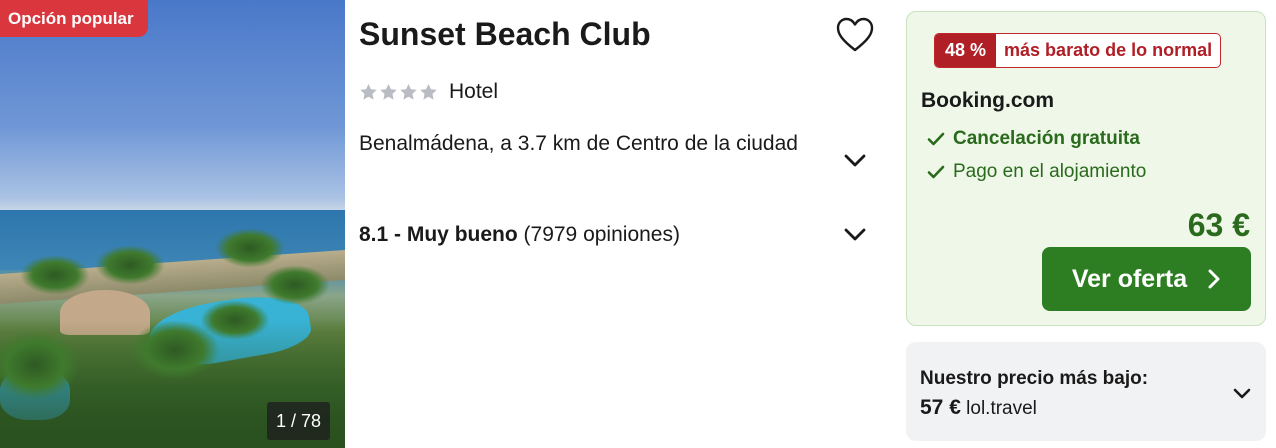  I want to click on popular-badge: Opción popular, so click(74, 18).